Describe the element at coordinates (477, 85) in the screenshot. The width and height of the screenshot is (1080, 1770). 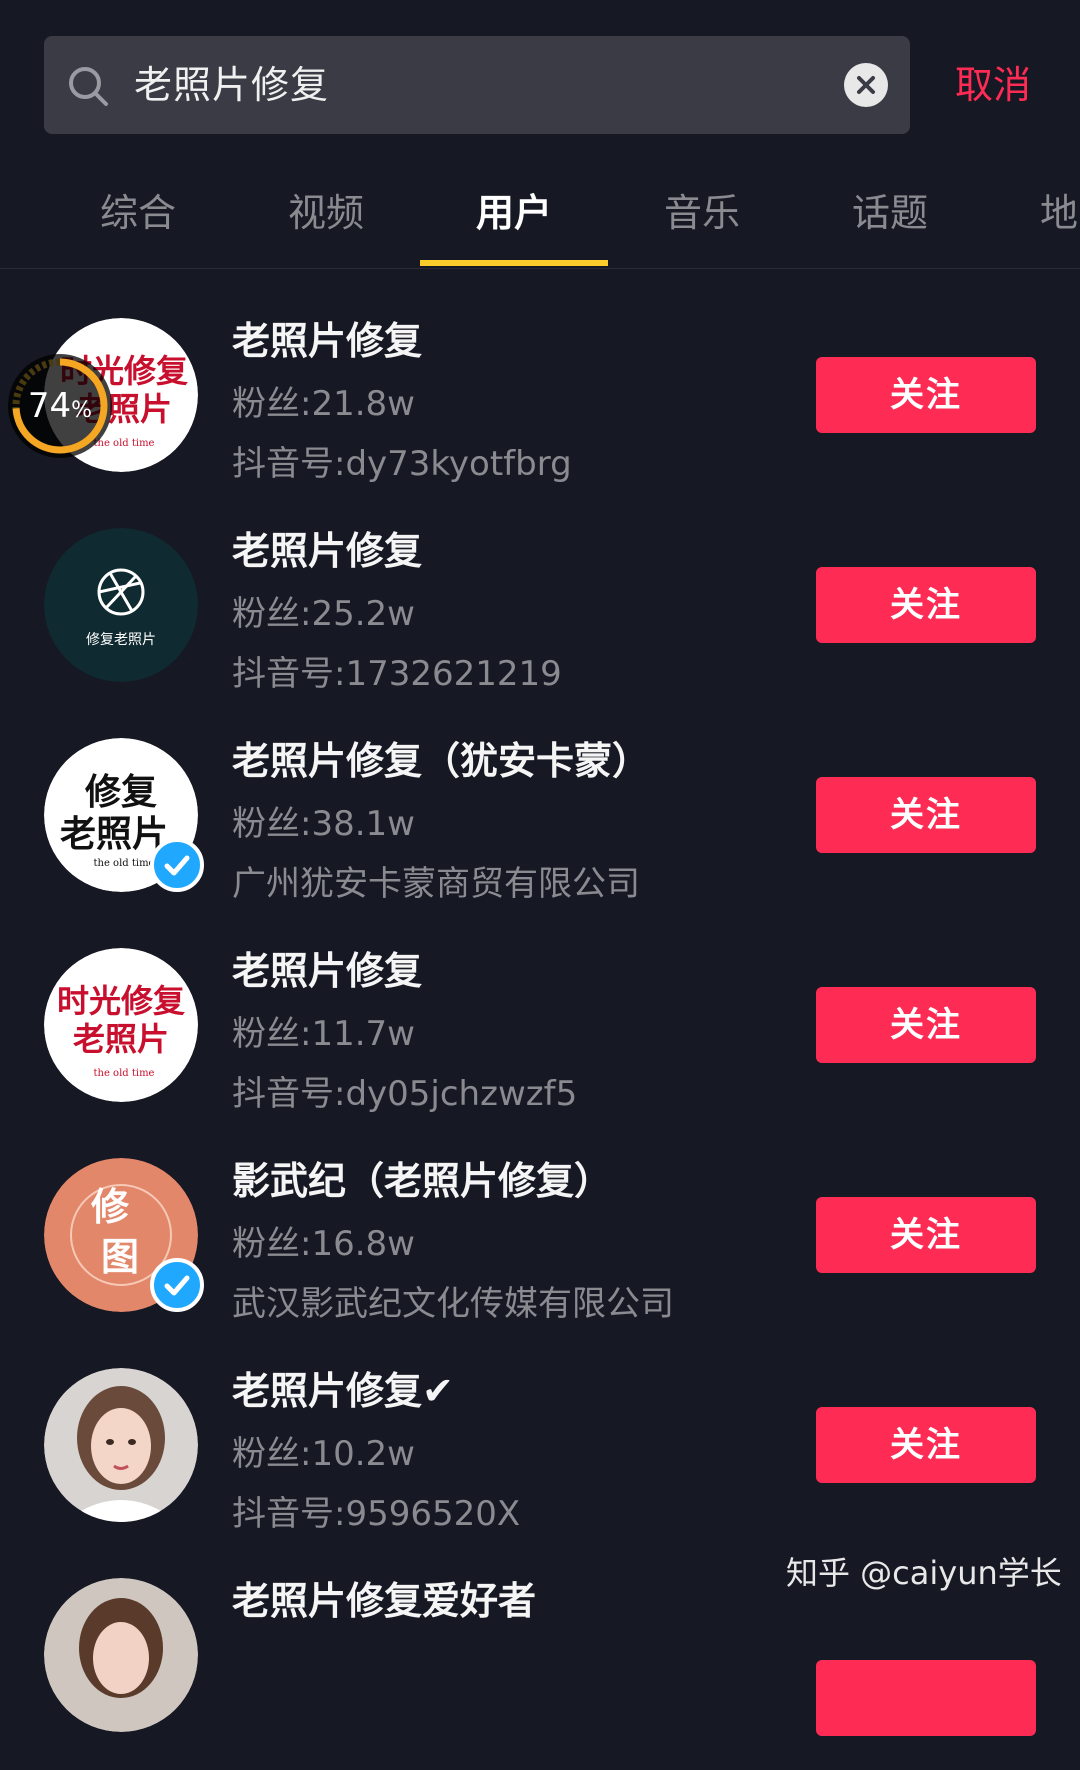
I see `search-bar: 老照片修复` at that location.